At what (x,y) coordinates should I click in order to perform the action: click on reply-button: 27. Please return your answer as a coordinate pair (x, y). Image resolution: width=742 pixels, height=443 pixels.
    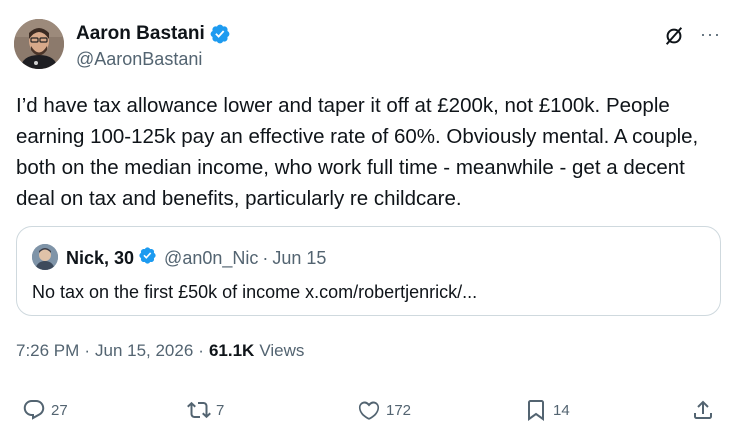
    Looking at the image, I should click on (45, 410).